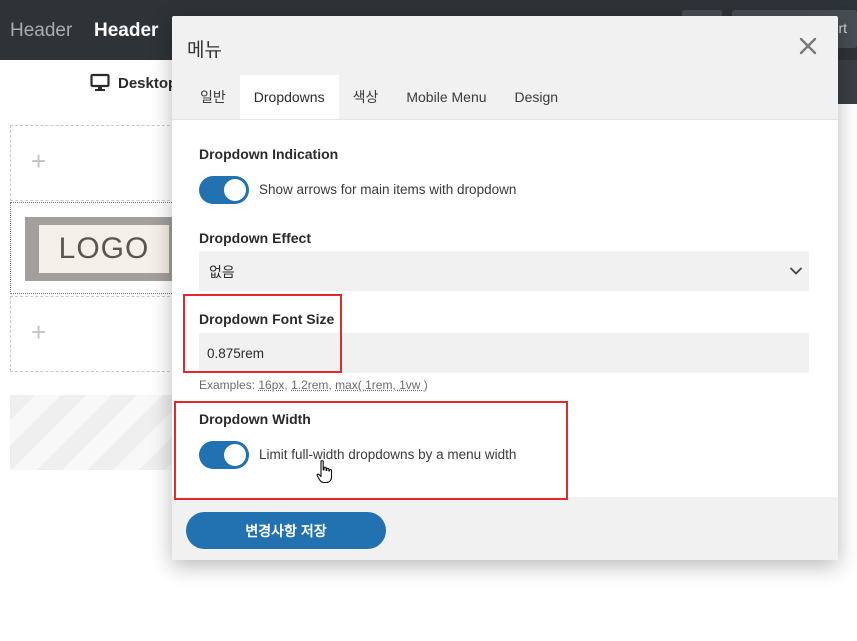 The image size is (857, 641). What do you see at coordinates (381, 385) in the screenshot?
I see `example-value: max( 1rem, 1vw )` at bounding box center [381, 385].